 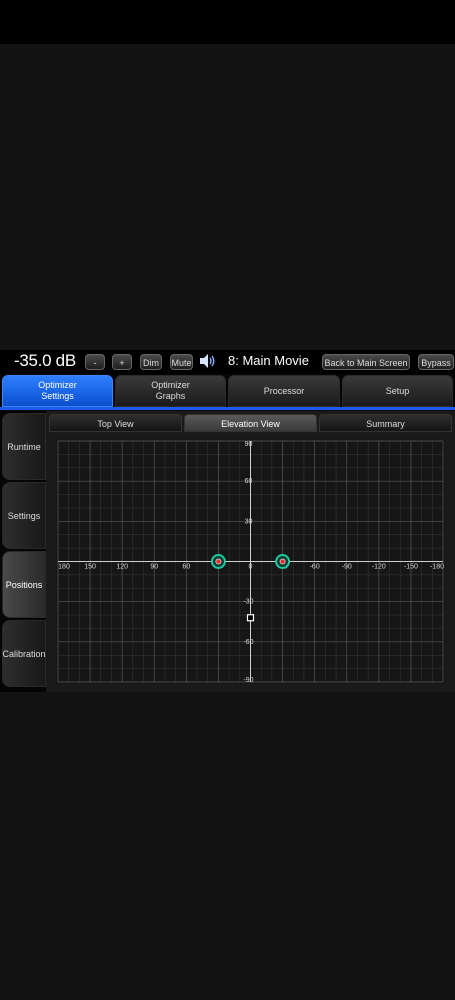 What do you see at coordinates (397, 391) in the screenshot?
I see `tab-setup: Setup` at bounding box center [397, 391].